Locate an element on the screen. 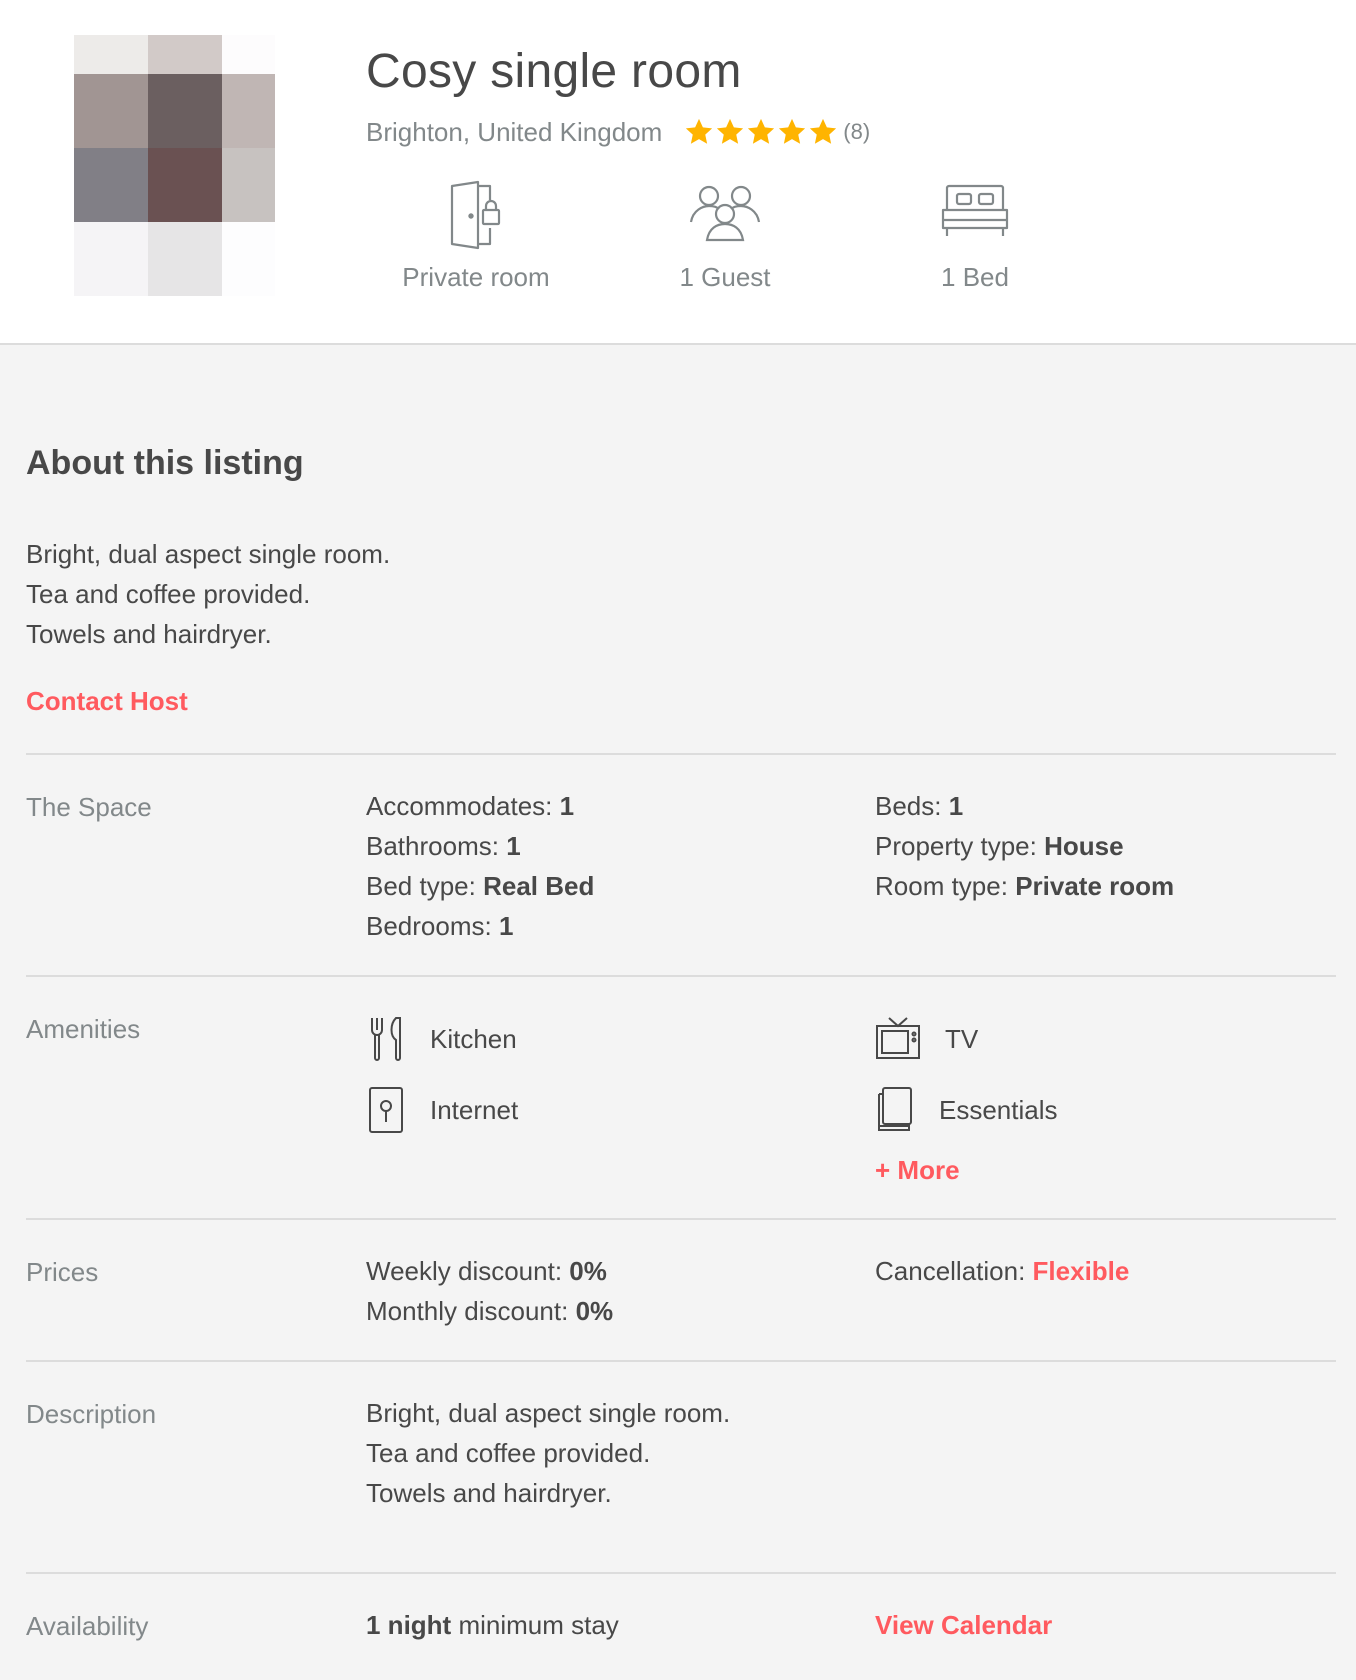  amenity-label: TV is located at coordinates (962, 1038).